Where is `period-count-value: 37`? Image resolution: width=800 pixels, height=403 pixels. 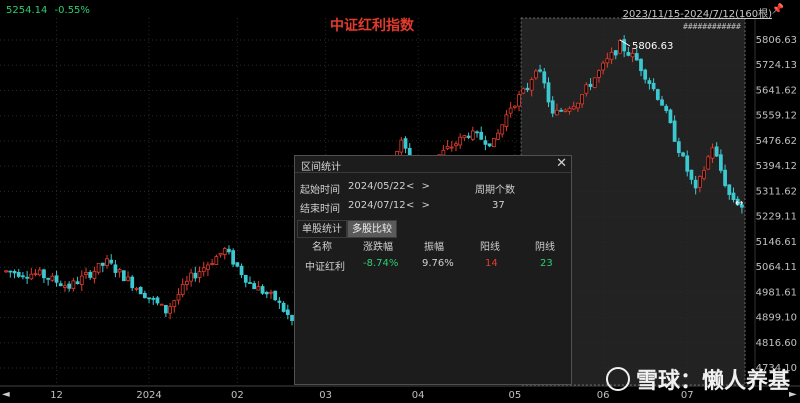
period-count-value: 37 is located at coordinates (498, 205).